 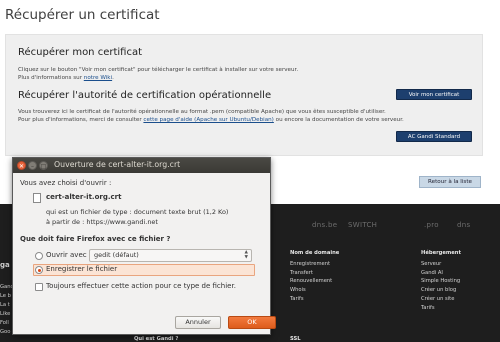 I want to click on section1-wiki-line: Plus d'informations sur notre Wiki., so click(x=66, y=78).